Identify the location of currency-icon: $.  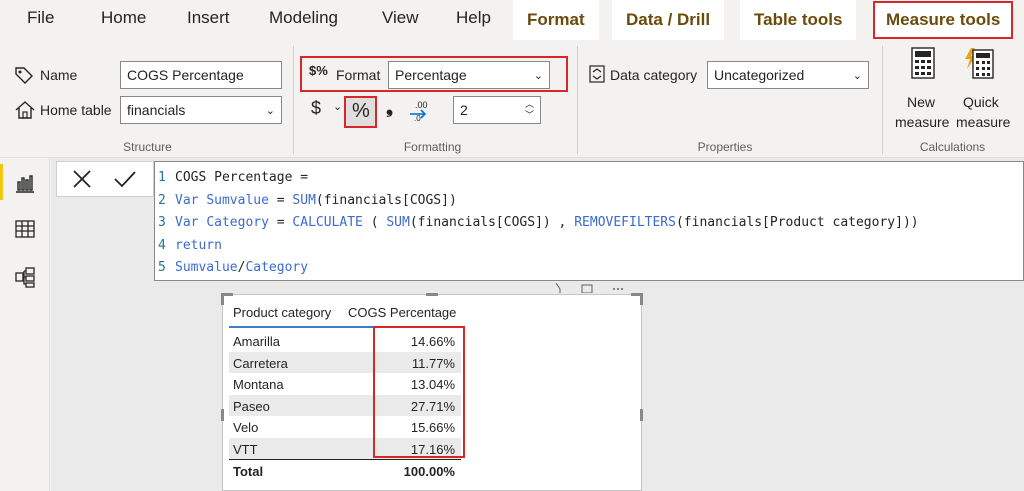
(316, 108).